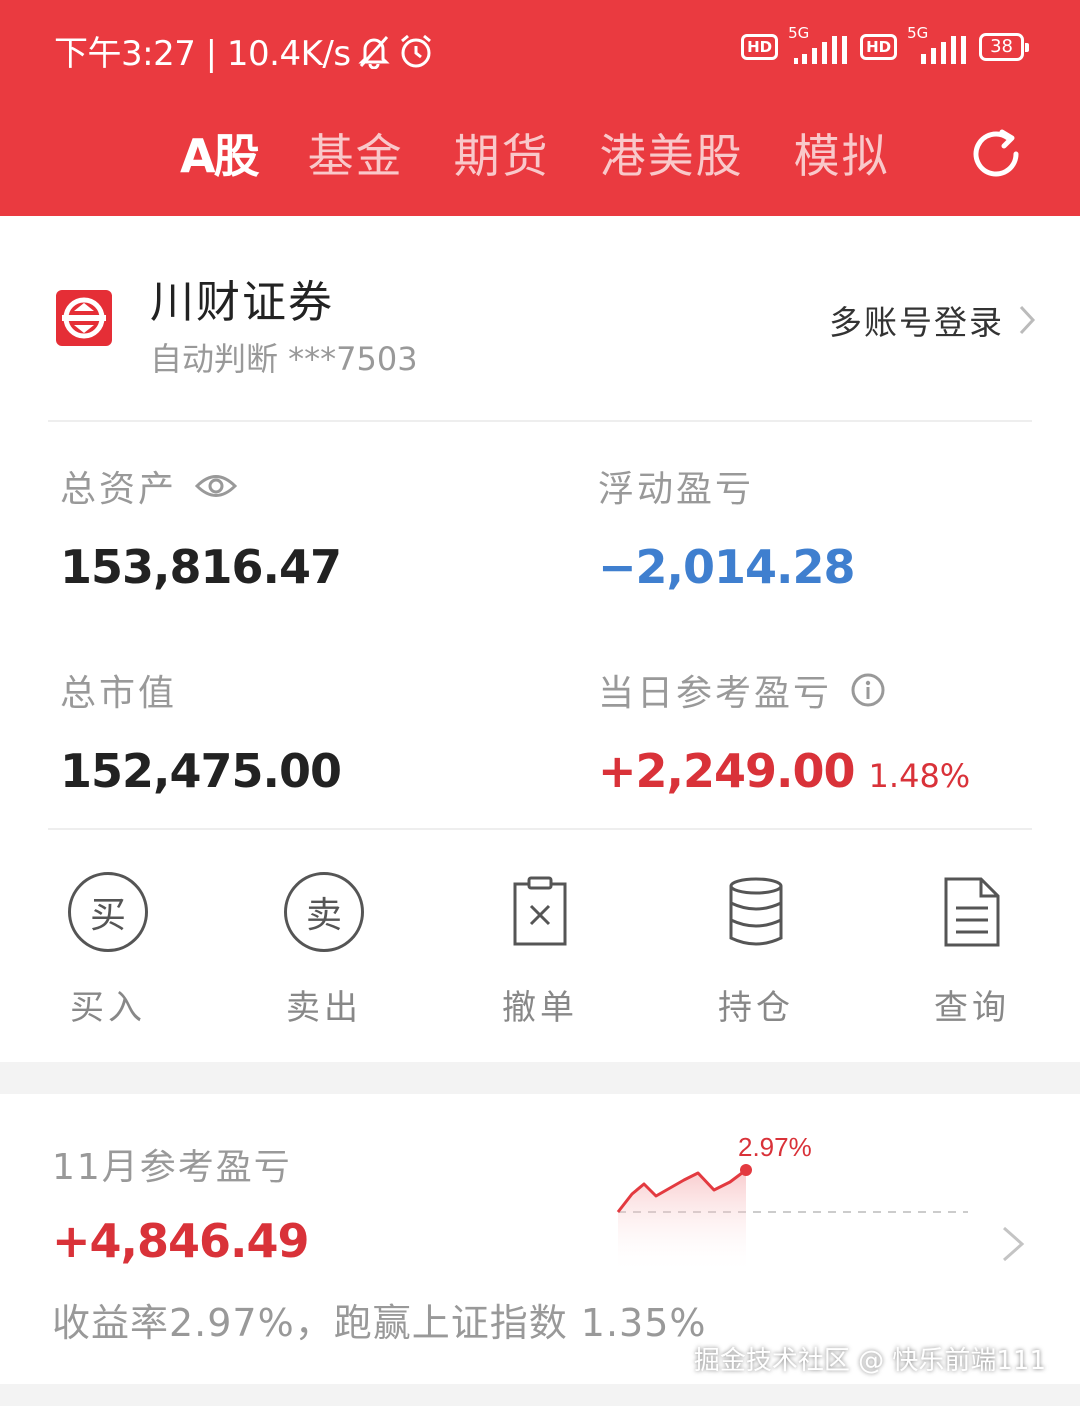  What do you see at coordinates (868, 690) in the screenshot?
I see `info-icon` at bounding box center [868, 690].